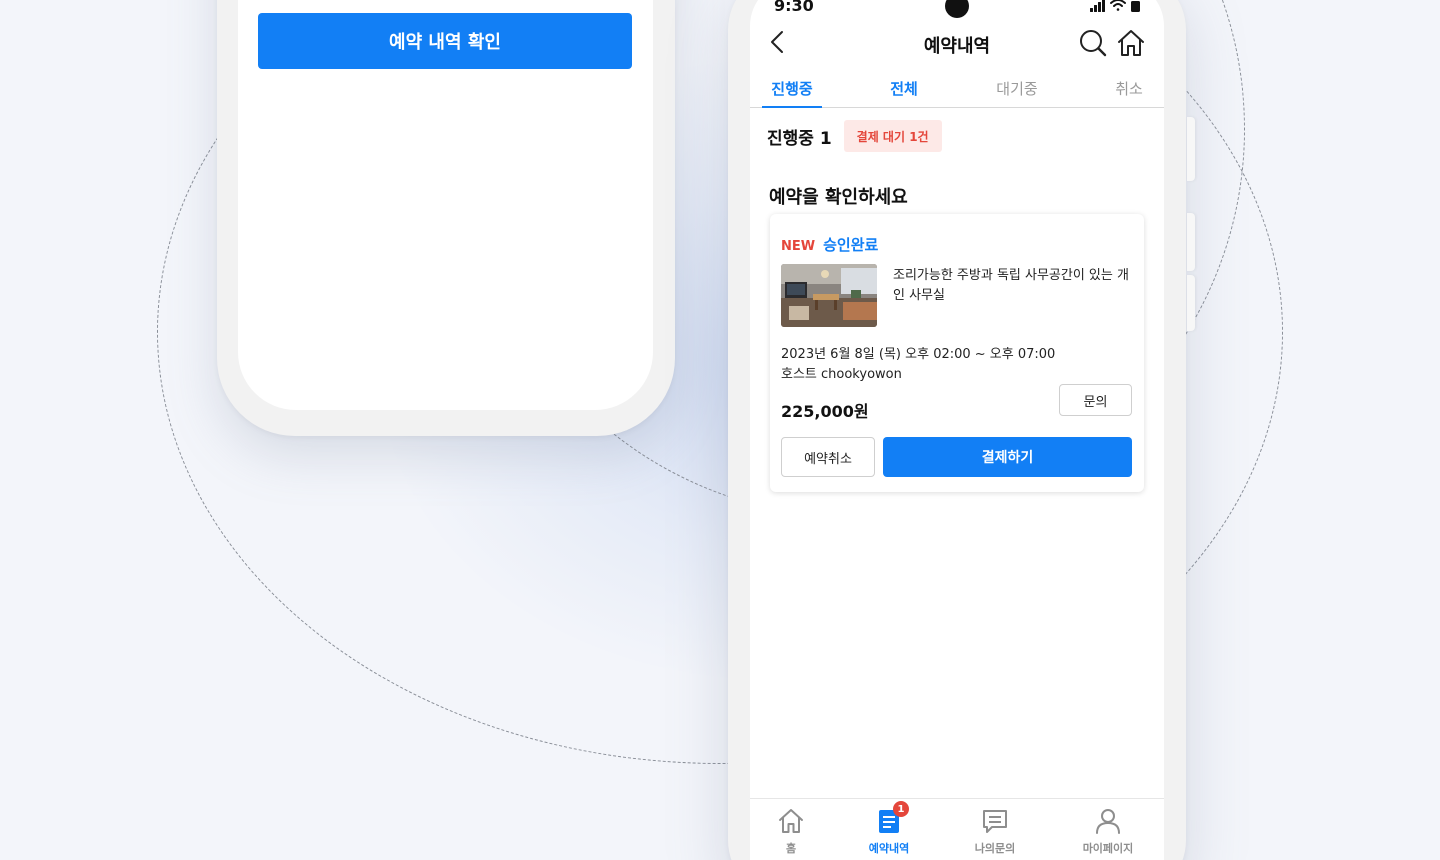 The height and width of the screenshot is (860, 1440). I want to click on cancel-booking-button: 예약취소, so click(828, 457).